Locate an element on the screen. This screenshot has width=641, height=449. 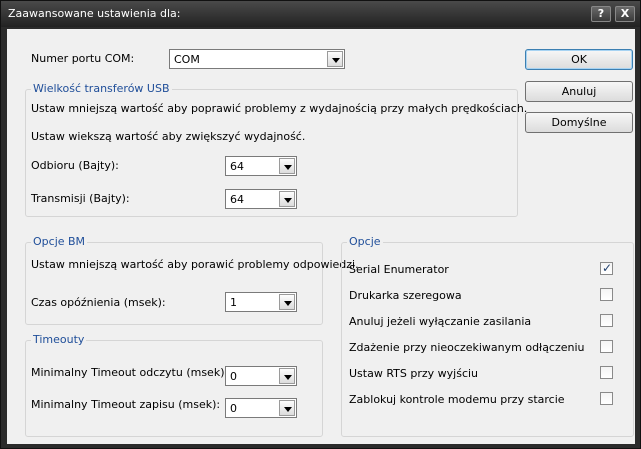
com-port-select: COM is located at coordinates (257, 59).